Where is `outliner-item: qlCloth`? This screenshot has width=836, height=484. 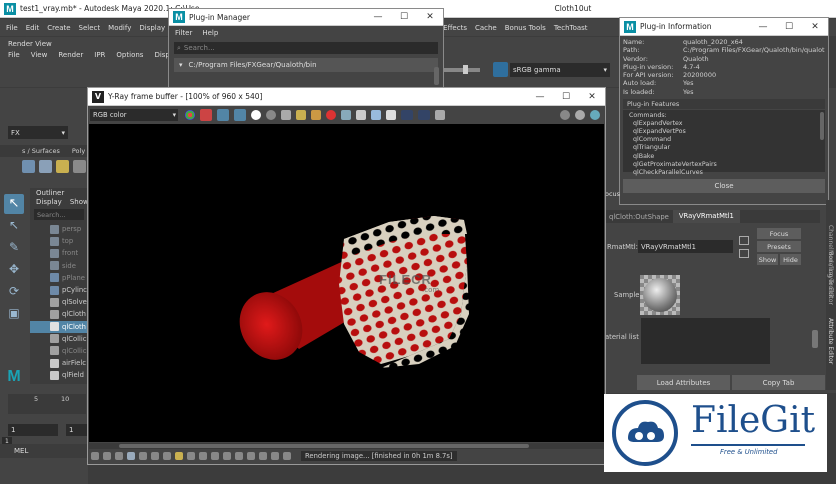 outliner-item: qlCloth is located at coordinates (59, 314).